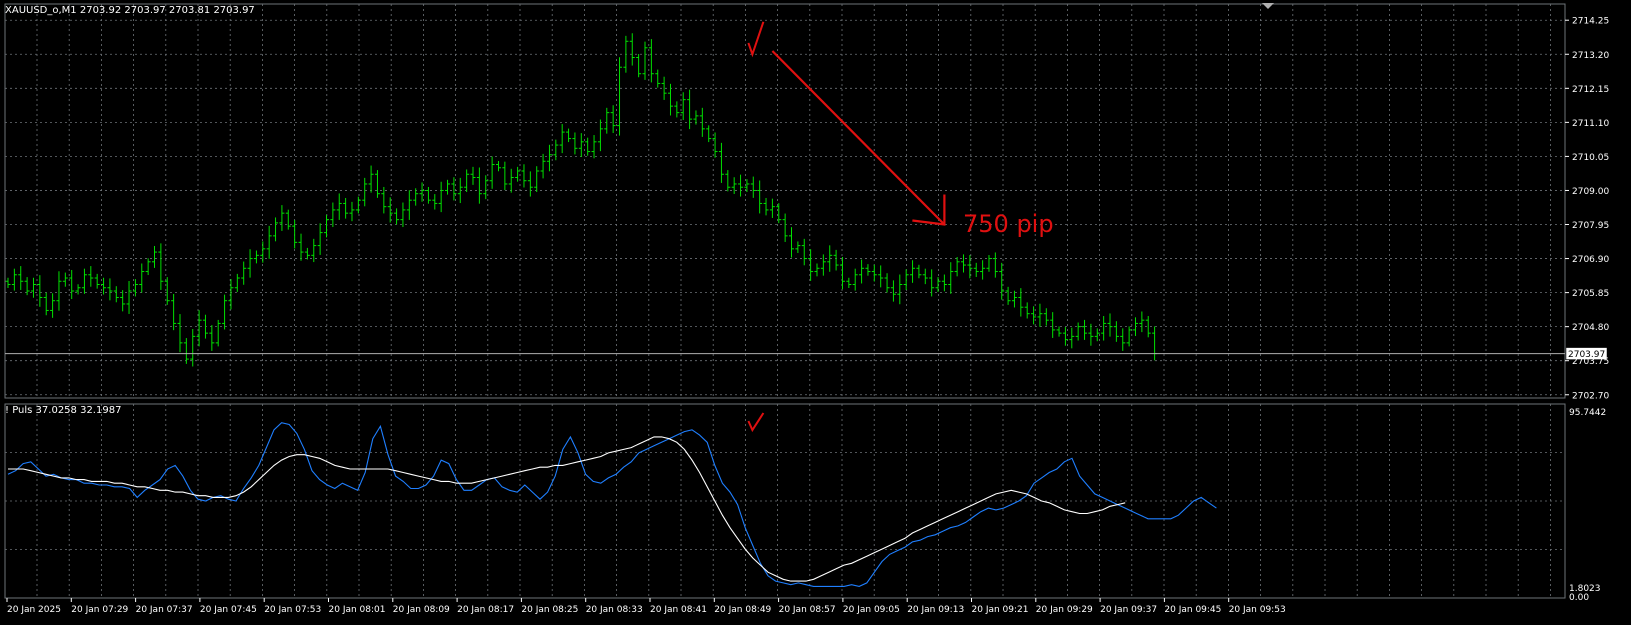 This screenshot has width=1631, height=625. Describe the element at coordinates (357, 610) in the screenshot. I see `time-label: 20 Jan 08:01` at that location.